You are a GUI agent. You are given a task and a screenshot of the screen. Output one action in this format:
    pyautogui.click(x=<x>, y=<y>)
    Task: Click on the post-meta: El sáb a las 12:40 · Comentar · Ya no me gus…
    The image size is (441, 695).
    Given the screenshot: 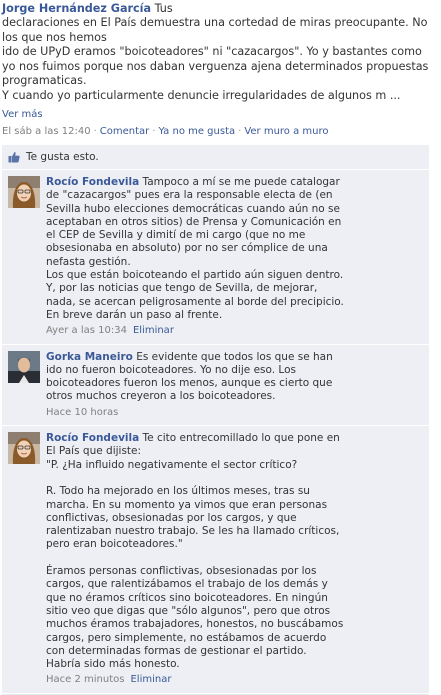 What is the action you would take?
    pyautogui.click(x=165, y=131)
    